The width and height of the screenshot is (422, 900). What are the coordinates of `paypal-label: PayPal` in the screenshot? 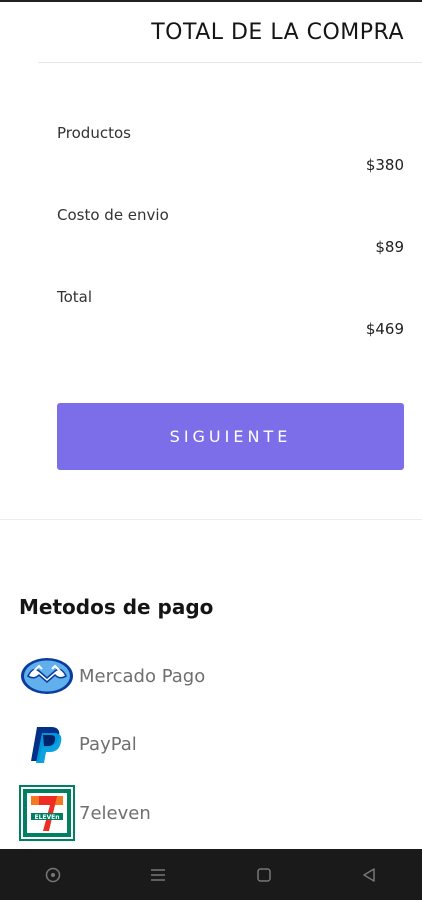 It's located at (108, 744).